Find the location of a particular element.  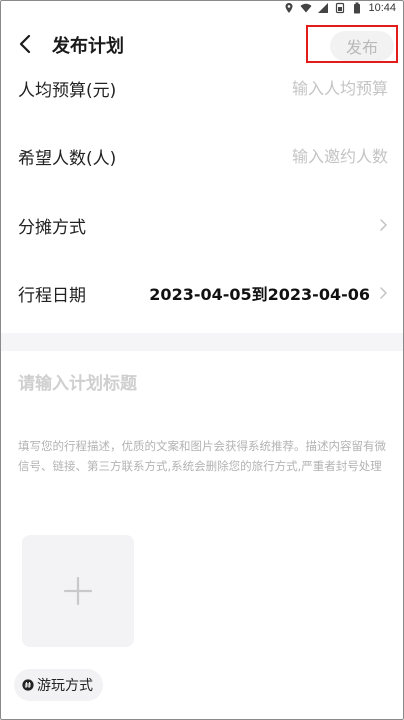

plus-icon is located at coordinates (78, 591).